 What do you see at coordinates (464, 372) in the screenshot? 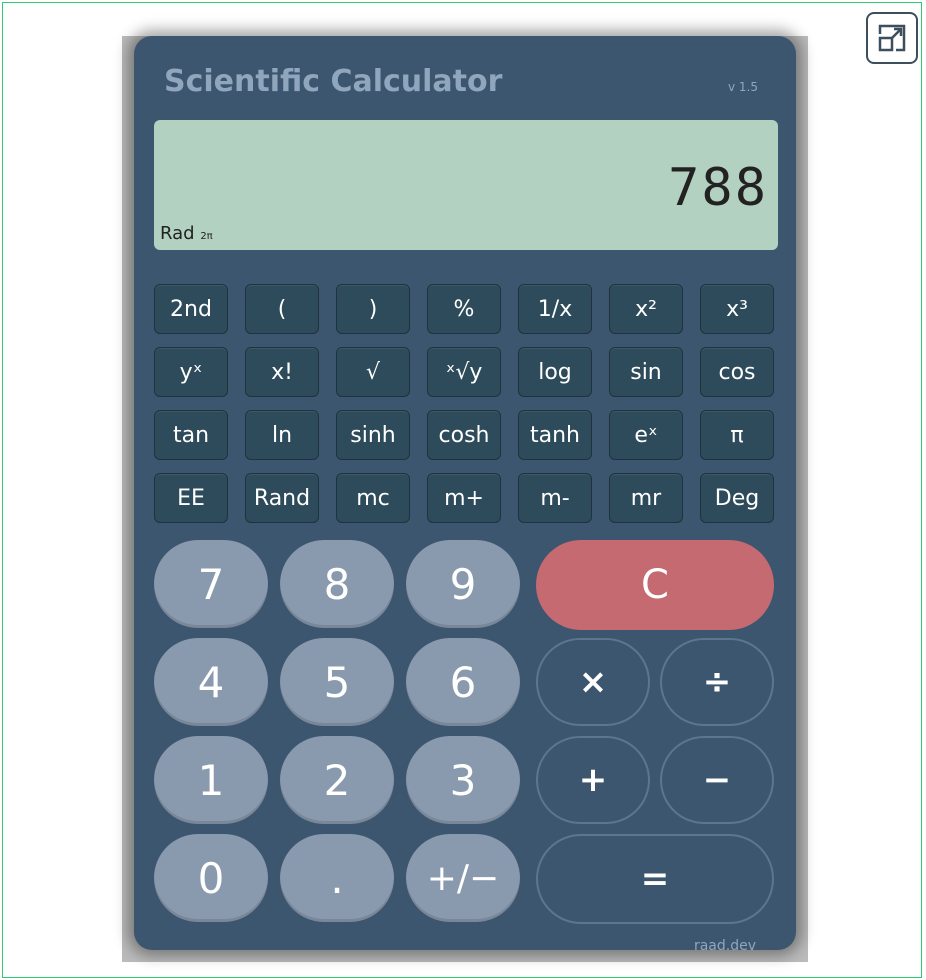
I see `xth-root-button: ˣ√y` at bounding box center [464, 372].